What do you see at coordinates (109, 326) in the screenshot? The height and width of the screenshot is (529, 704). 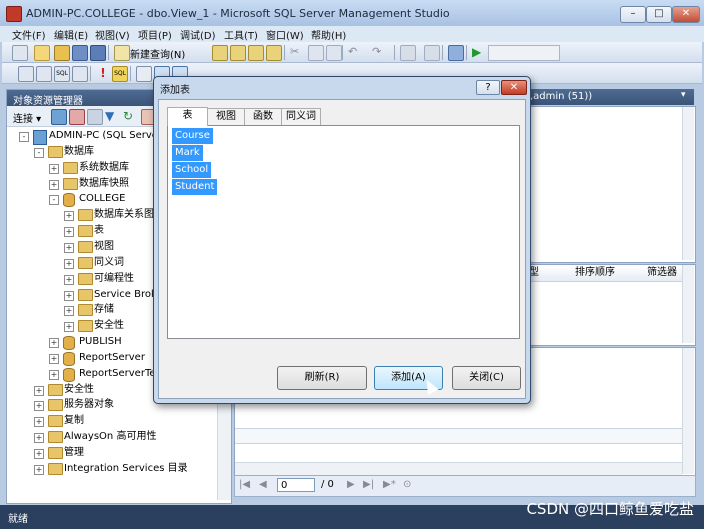 I see `tree-node-label: 安全性` at bounding box center [109, 326].